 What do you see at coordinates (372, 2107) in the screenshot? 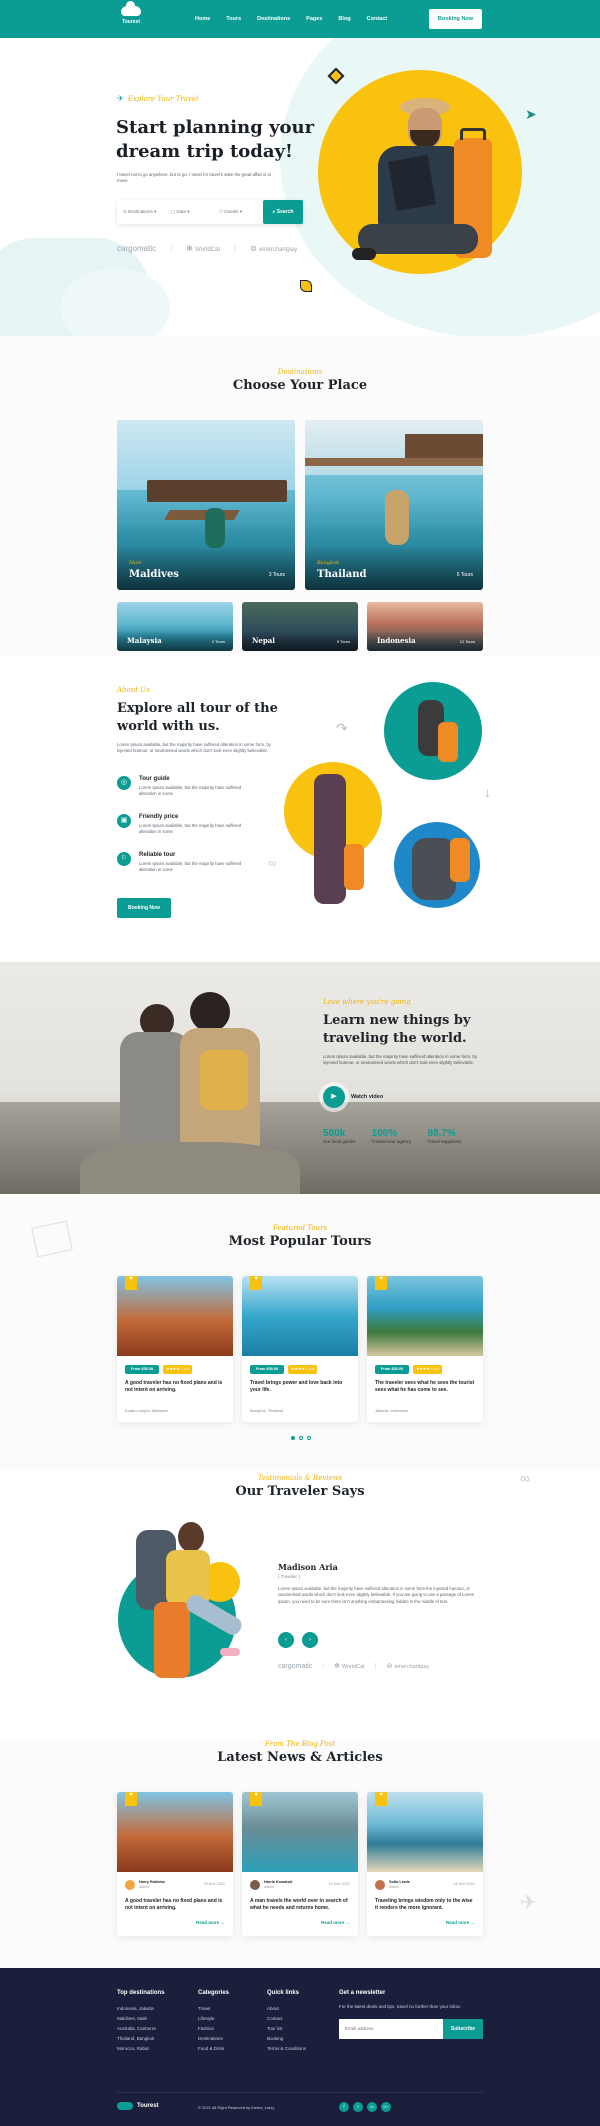
I see `linkedin-icon: in` at bounding box center [372, 2107].